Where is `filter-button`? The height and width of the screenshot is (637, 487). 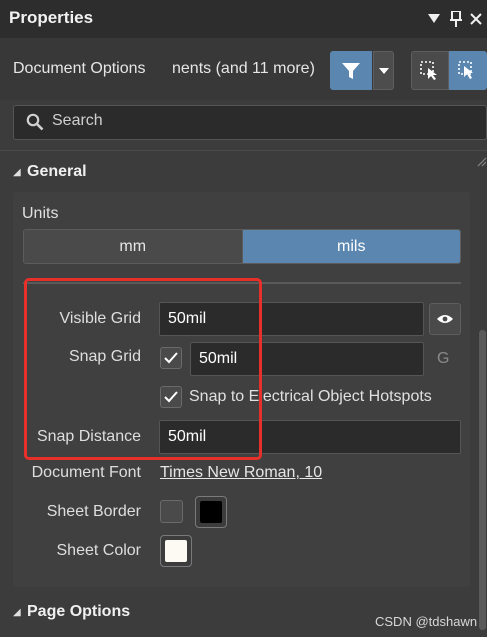 filter-button is located at coordinates (351, 70).